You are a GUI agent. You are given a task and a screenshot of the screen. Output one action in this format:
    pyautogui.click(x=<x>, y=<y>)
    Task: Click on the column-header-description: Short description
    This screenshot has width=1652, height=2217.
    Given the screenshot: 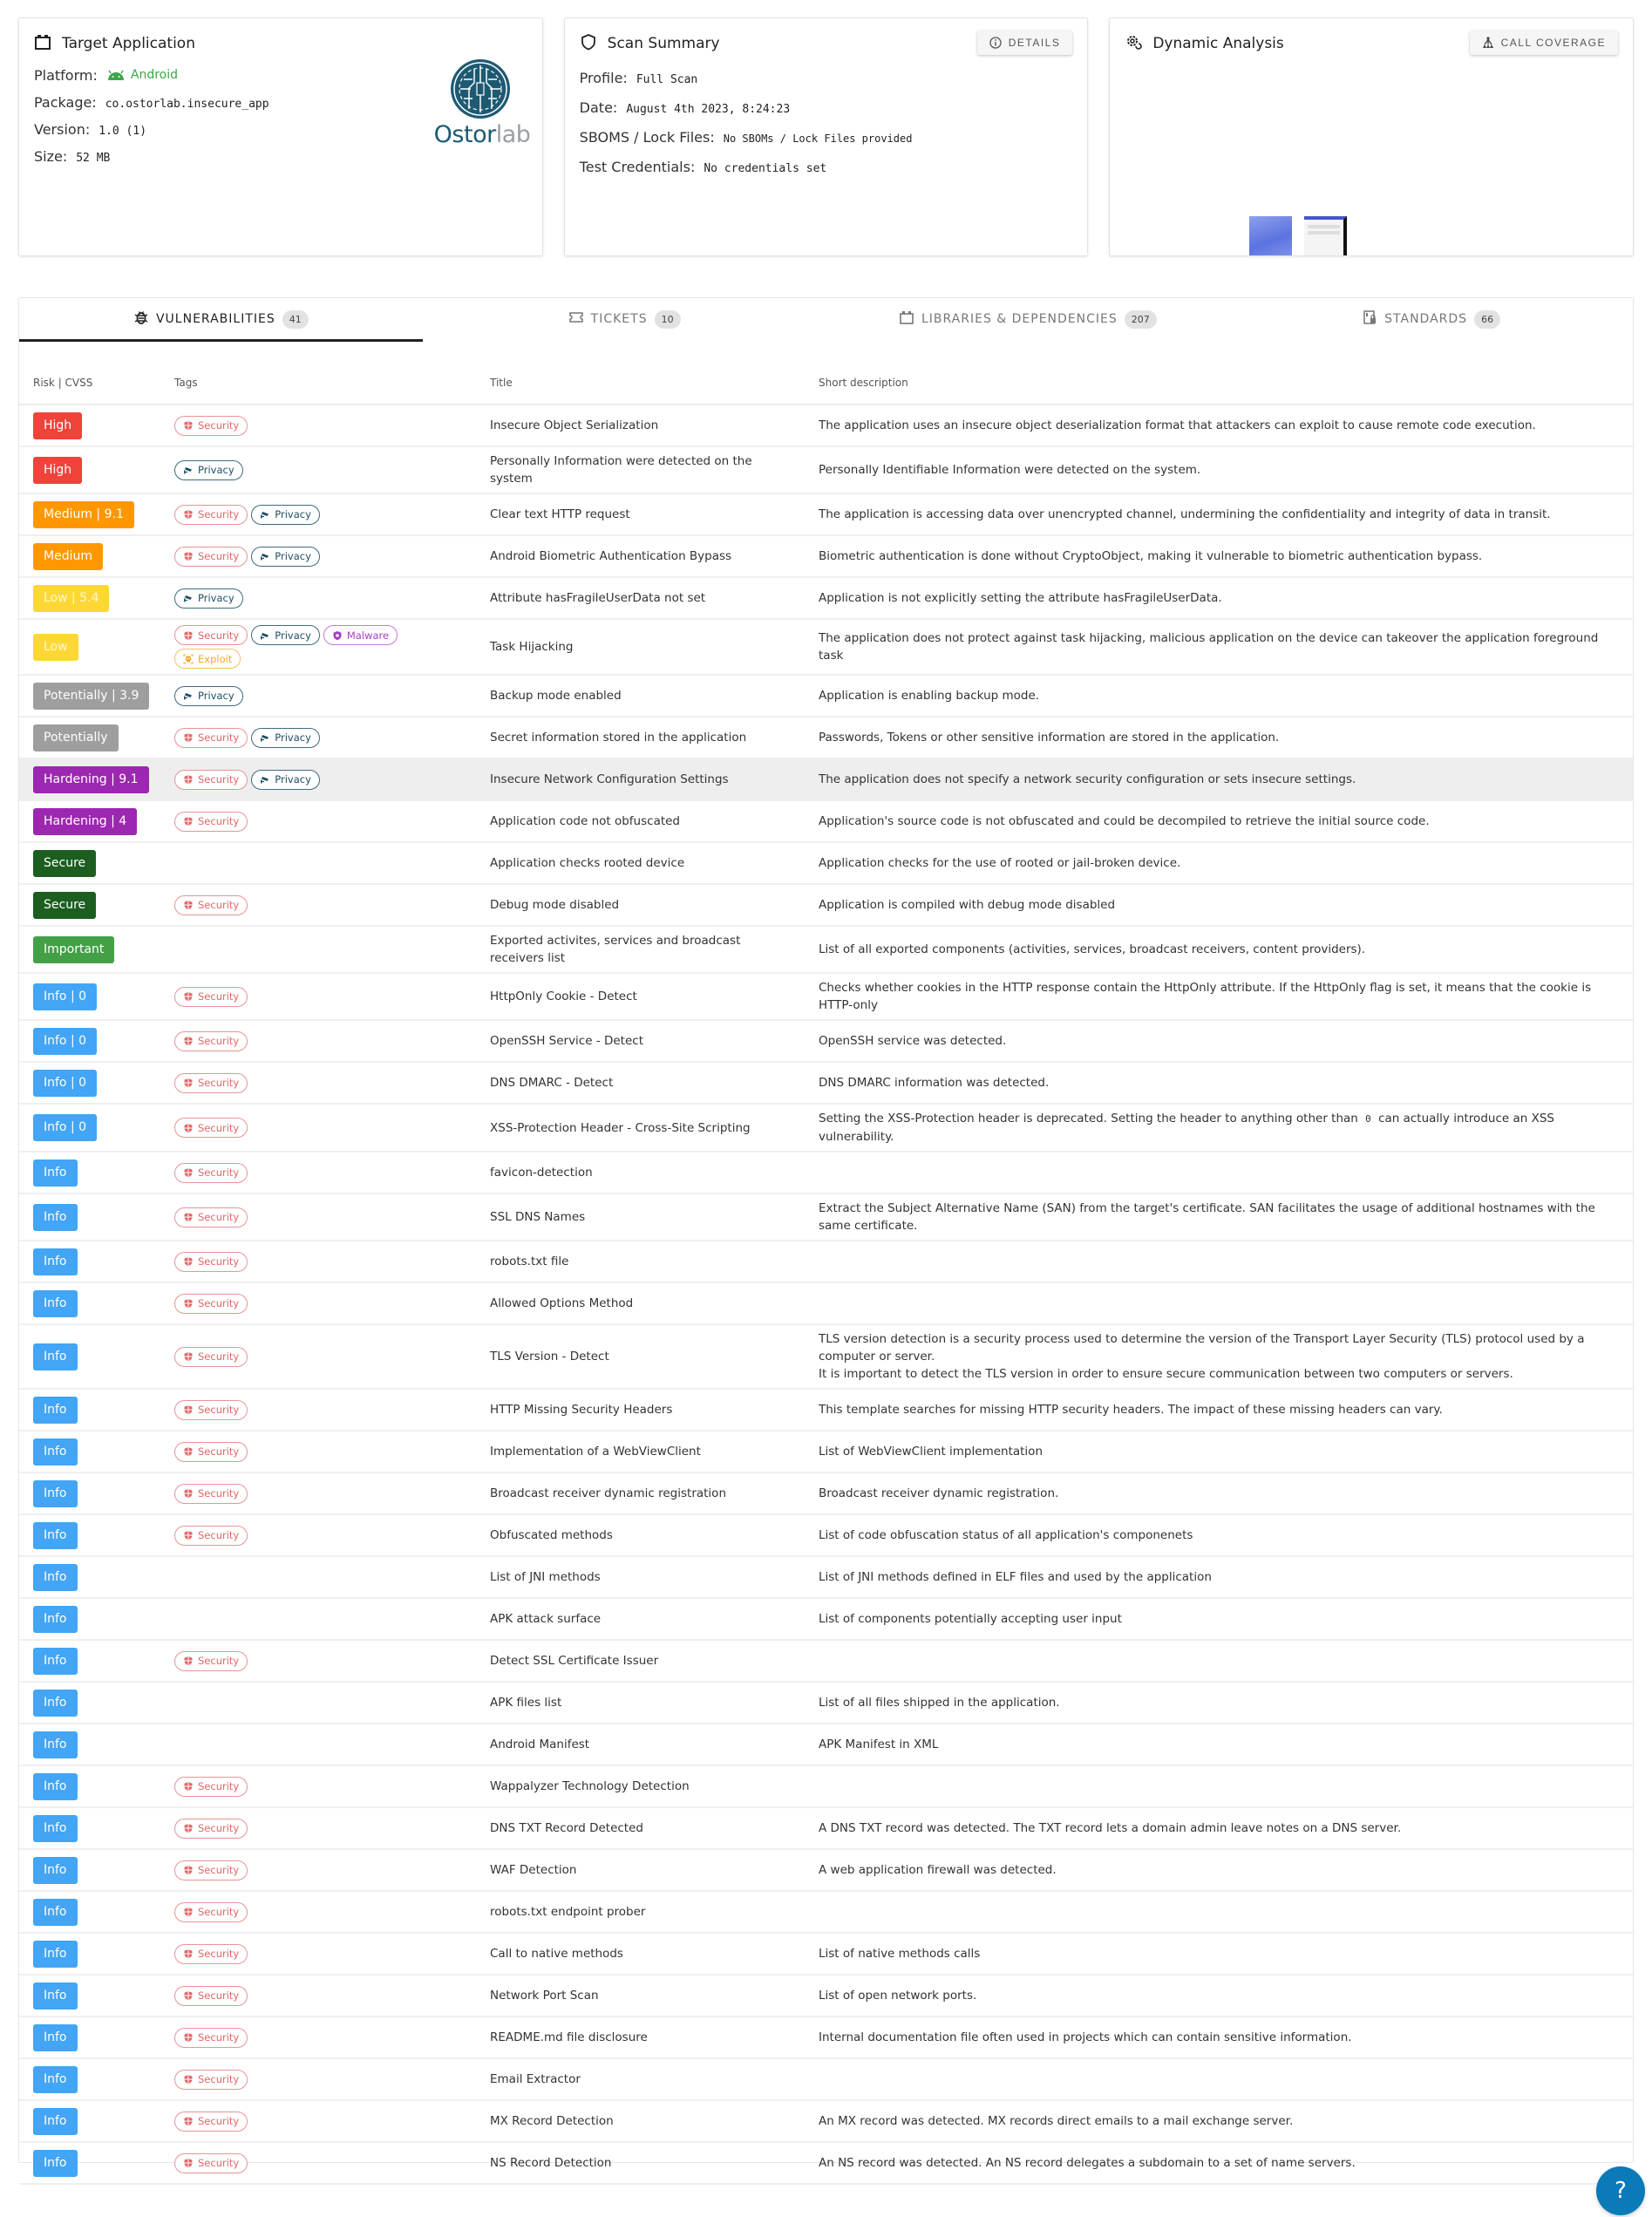 What is the action you would take?
    pyautogui.click(x=1219, y=383)
    